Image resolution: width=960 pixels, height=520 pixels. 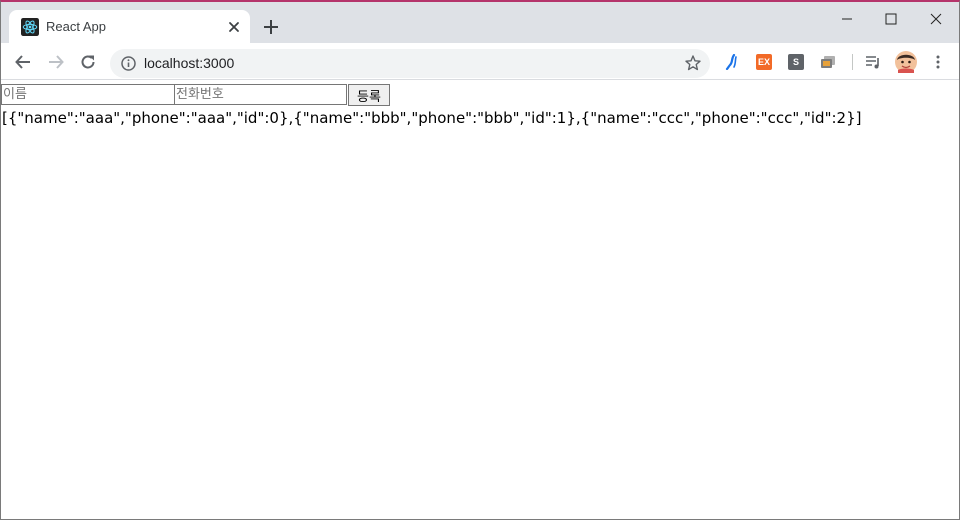 I want to click on minimize-button, so click(x=847, y=19).